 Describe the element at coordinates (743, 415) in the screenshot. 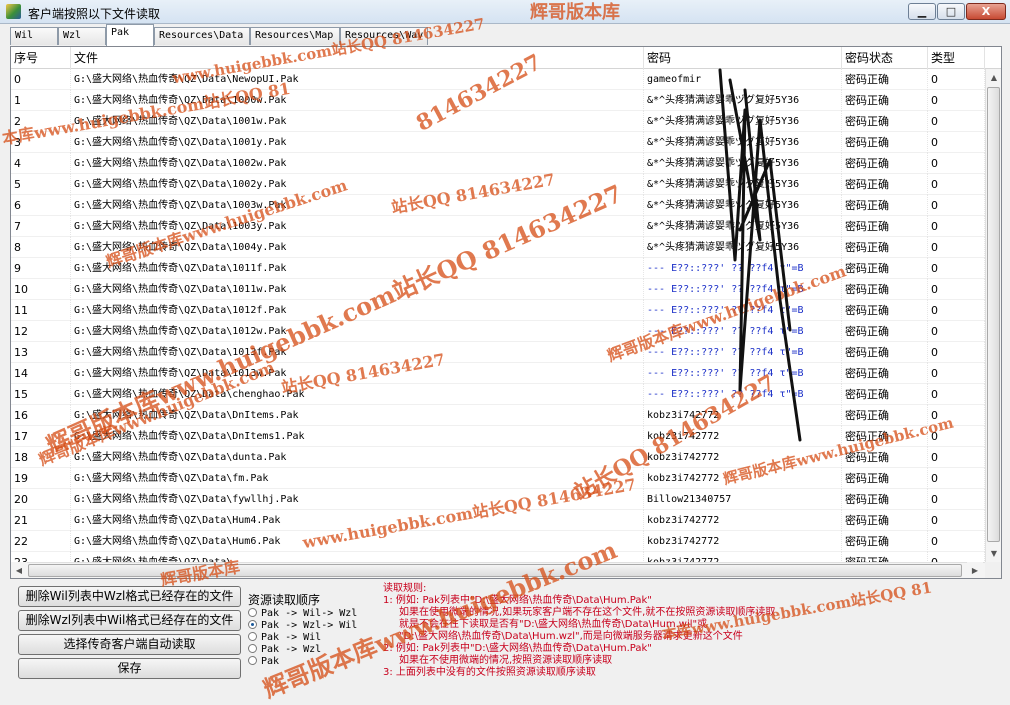

I see `row-password: kobz3i742772` at that location.